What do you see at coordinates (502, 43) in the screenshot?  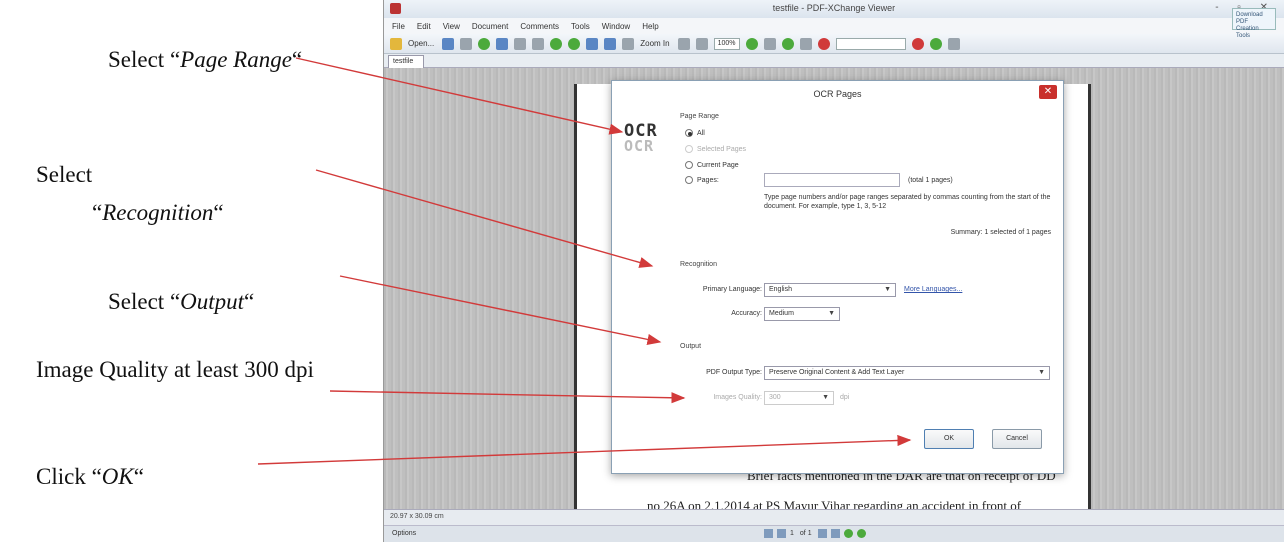 I see `email-icon` at bounding box center [502, 43].